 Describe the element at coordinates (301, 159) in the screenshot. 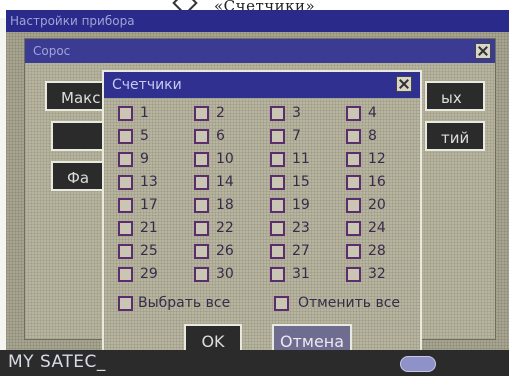

I see `counter-label: 11` at that location.